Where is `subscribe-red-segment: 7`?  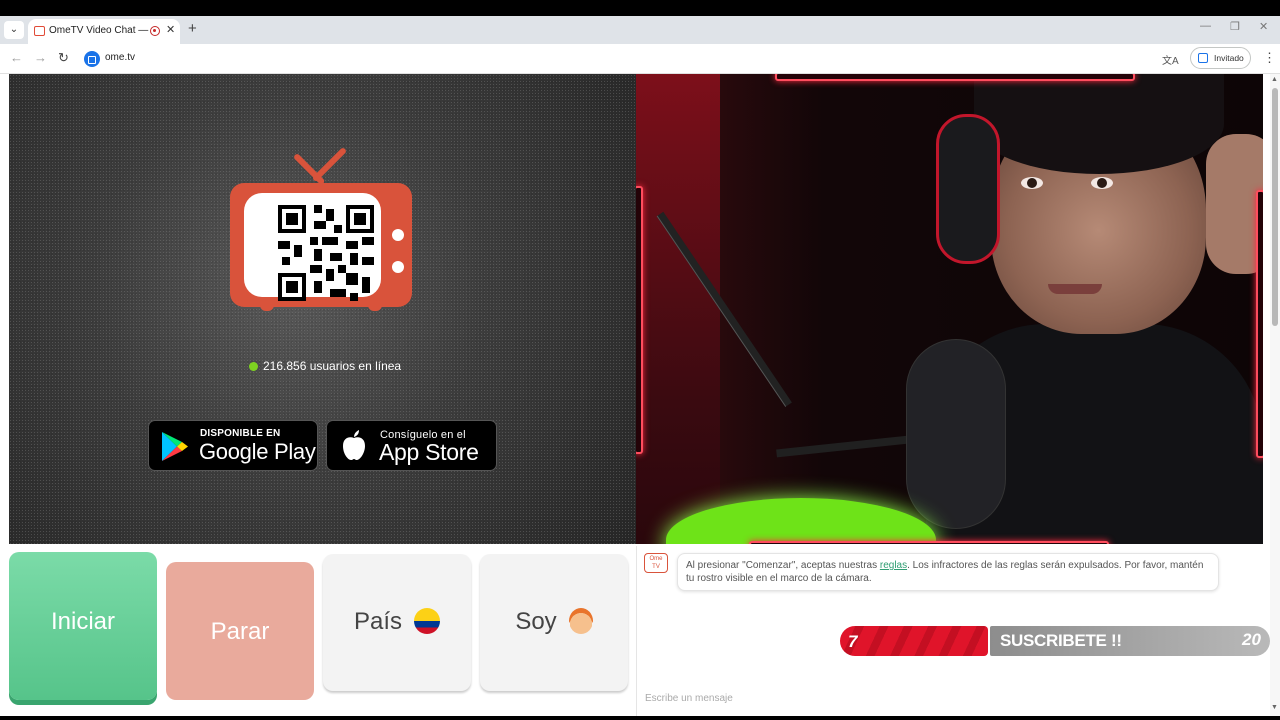 subscribe-red-segment: 7 is located at coordinates (914, 641).